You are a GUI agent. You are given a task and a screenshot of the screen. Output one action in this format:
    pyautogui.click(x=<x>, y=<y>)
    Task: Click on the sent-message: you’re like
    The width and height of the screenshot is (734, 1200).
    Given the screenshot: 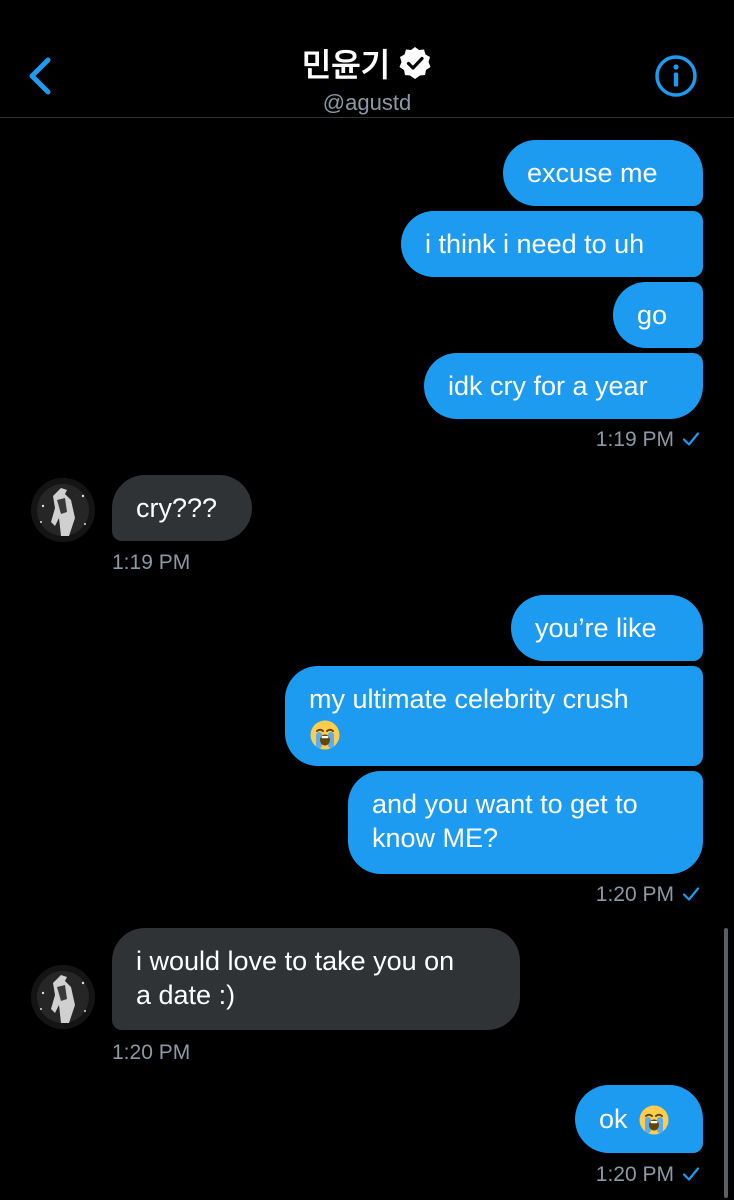 What is the action you would take?
    pyautogui.click(x=607, y=628)
    